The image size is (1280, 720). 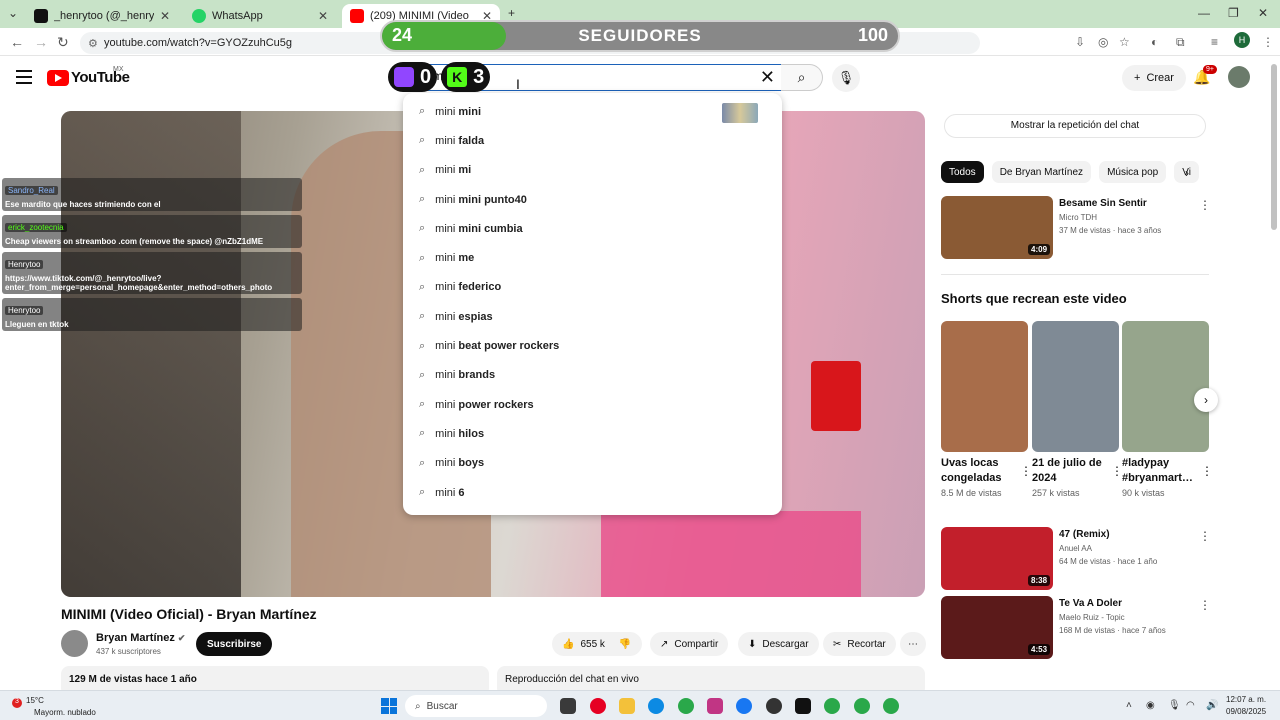 I want to click on taskbar-search: ⌕ Buscar, so click(x=476, y=706).